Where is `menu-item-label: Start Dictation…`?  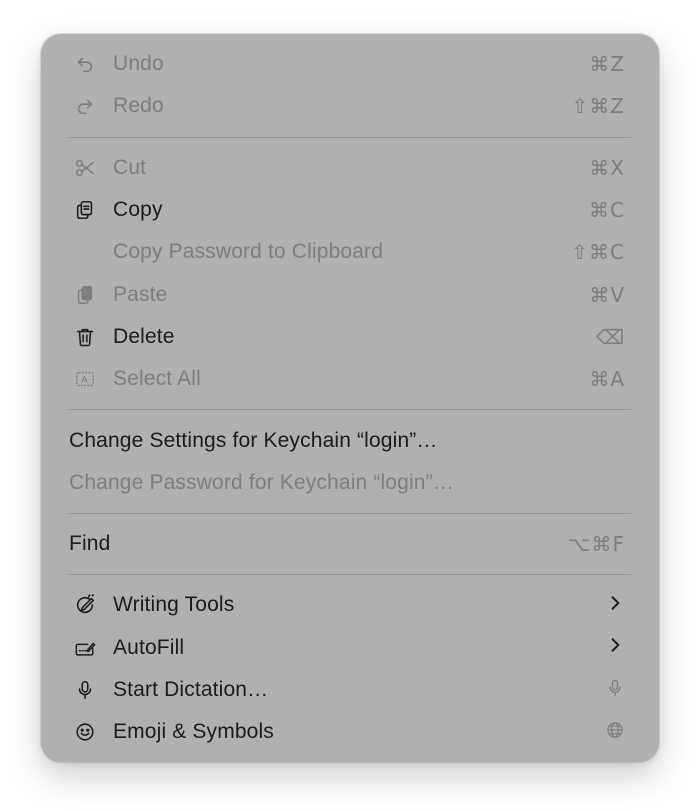
menu-item-label: Start Dictation… is located at coordinates (191, 689).